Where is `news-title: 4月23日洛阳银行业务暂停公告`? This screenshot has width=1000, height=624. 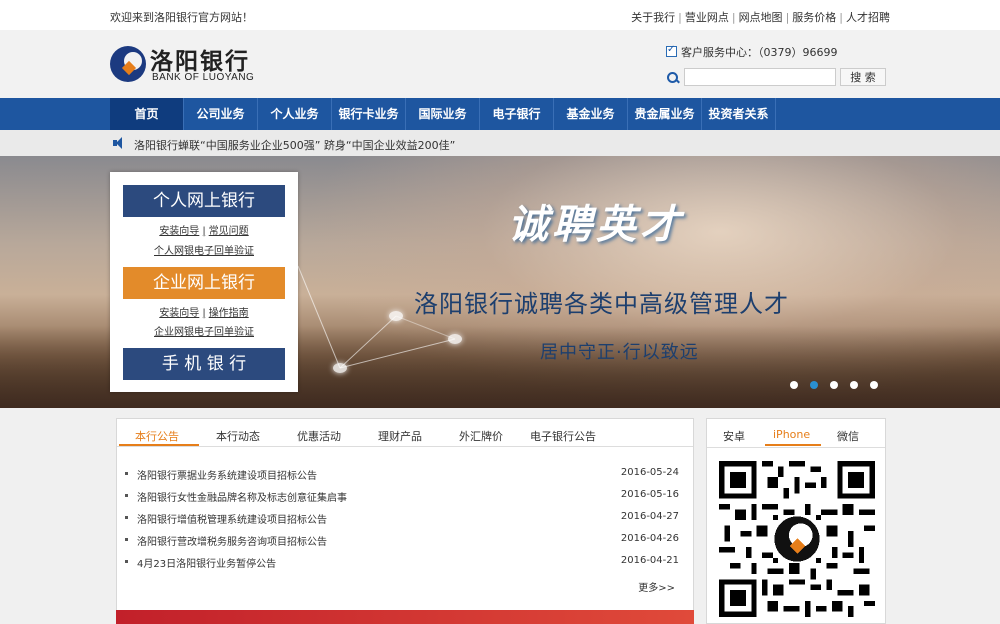 news-title: 4月23日洛阳银行业务暂停公告 is located at coordinates (206, 562).